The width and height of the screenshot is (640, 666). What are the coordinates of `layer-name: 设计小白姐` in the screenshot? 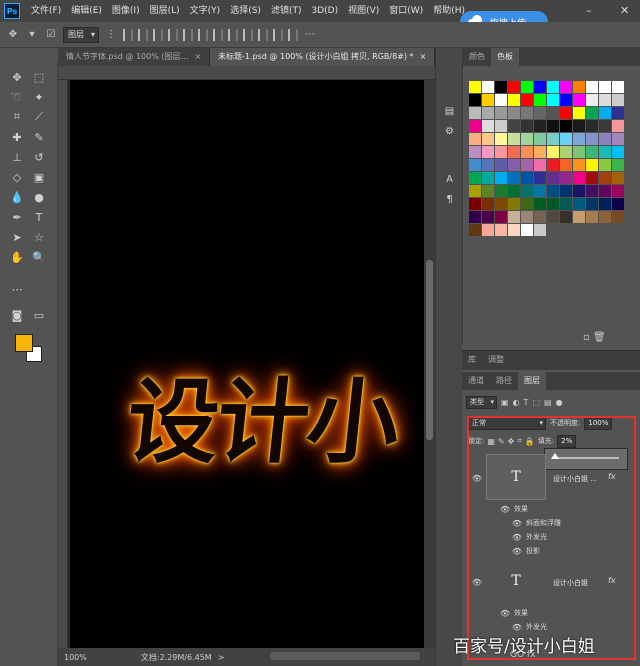 It's located at (570, 583).